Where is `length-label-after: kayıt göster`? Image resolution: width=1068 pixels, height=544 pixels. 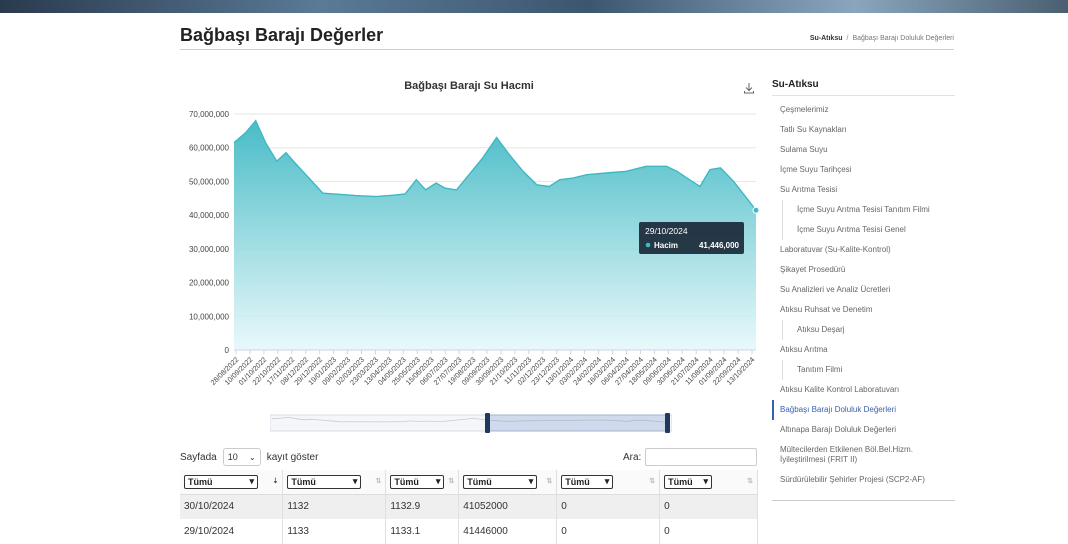
length-label-after: kayıt göster is located at coordinates (292, 457).